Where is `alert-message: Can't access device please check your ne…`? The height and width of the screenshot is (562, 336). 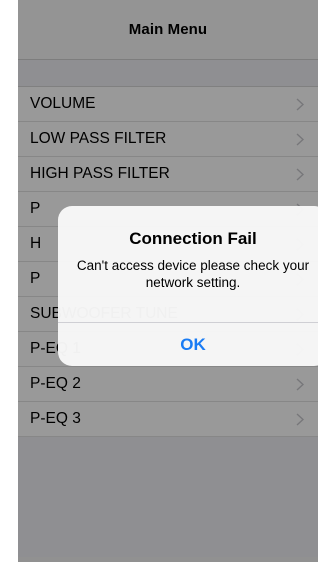
alert-message: Can't access device please check your ne… is located at coordinates (193, 274).